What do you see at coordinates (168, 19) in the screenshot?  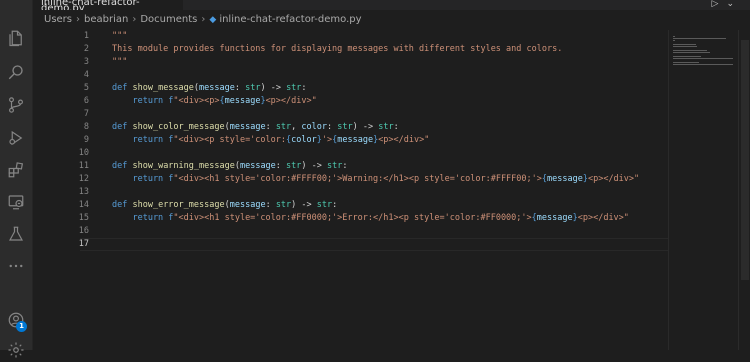 I see `breadcrumb-item-documents: Documents` at bounding box center [168, 19].